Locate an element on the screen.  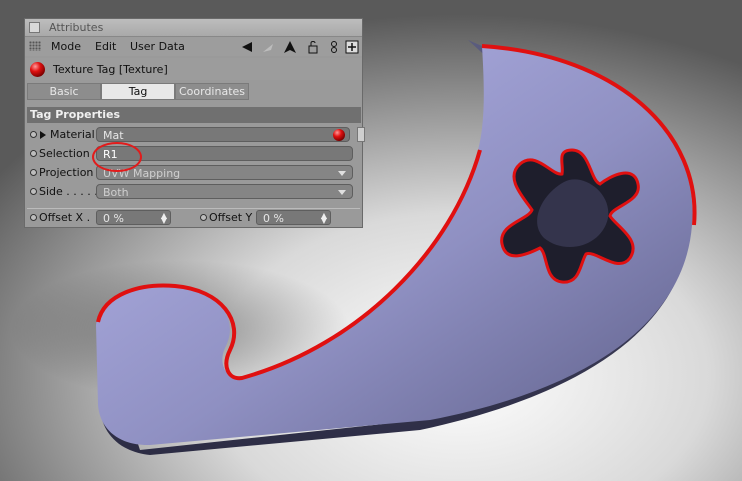
material-field: Mat is located at coordinates (223, 134).